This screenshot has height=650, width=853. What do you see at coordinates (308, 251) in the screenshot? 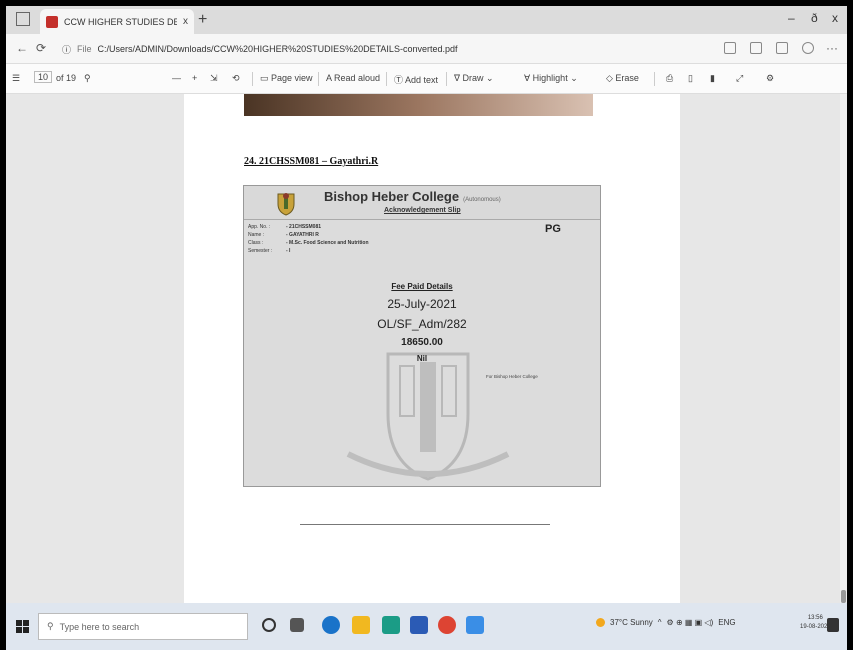
I see `detail-row: Semester : - I` at bounding box center [308, 251].